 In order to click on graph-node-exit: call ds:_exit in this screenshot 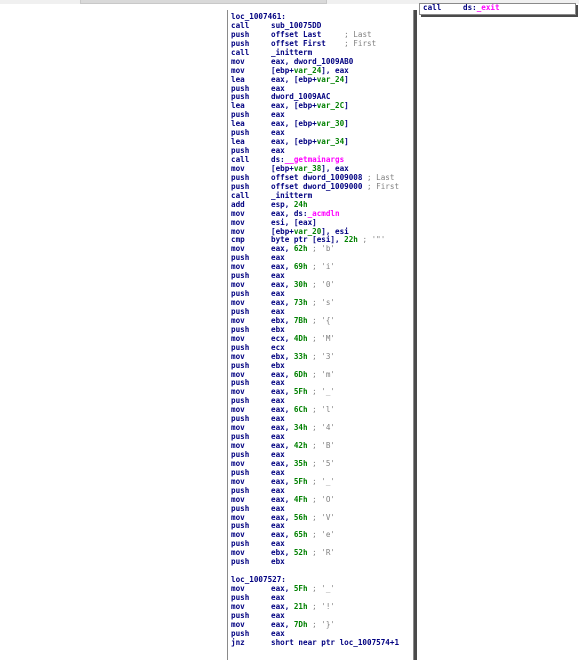, I will do `click(497, 9)`.